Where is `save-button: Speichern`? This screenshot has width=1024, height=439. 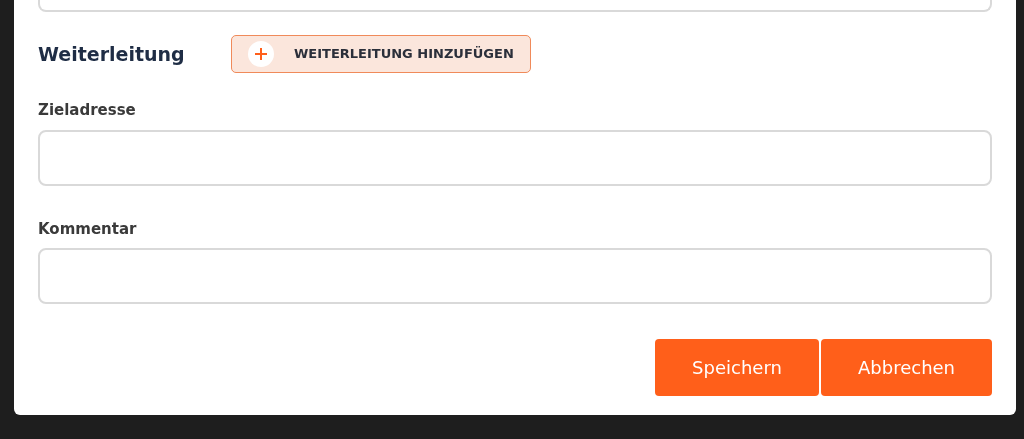
save-button: Speichern is located at coordinates (737, 367).